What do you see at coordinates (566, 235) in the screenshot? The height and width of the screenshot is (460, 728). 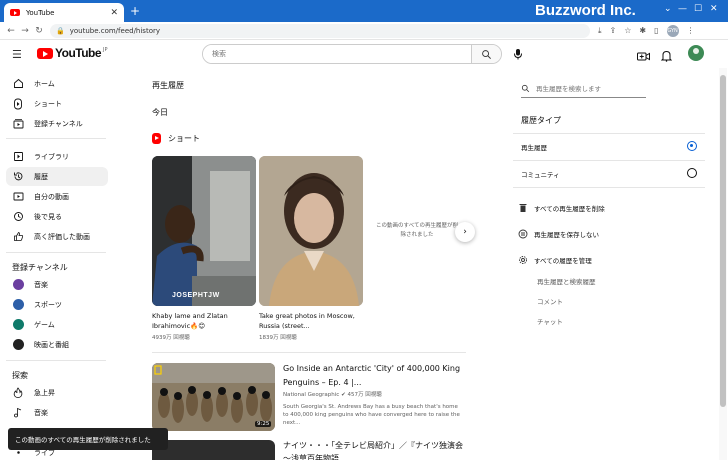 I see `action-label: 再生履歴を保存しない` at bounding box center [566, 235].